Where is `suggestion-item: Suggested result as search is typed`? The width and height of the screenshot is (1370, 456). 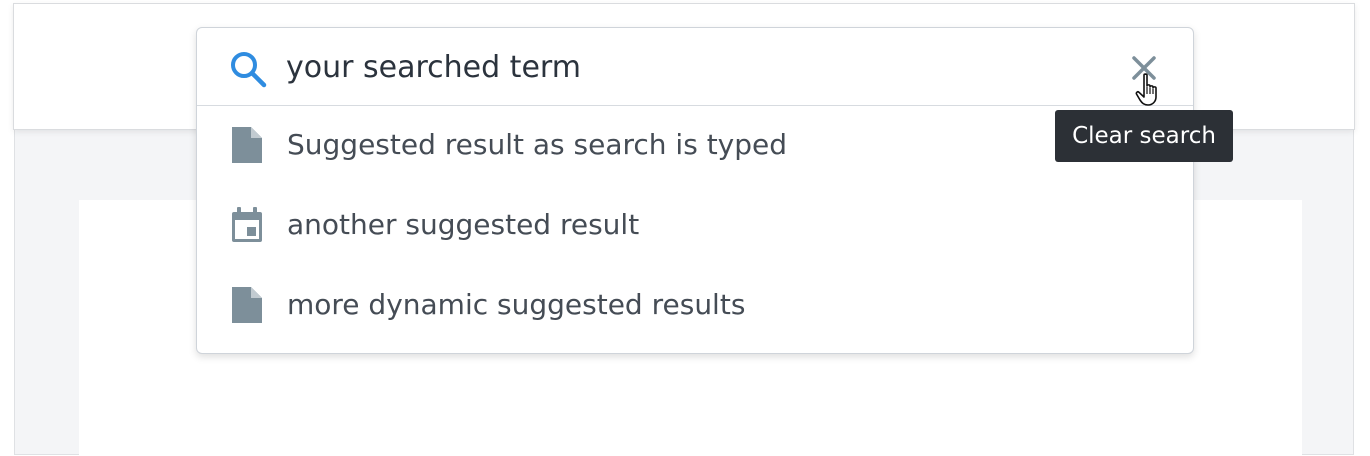
suggestion-item: Suggested result as search is typed is located at coordinates (695, 146).